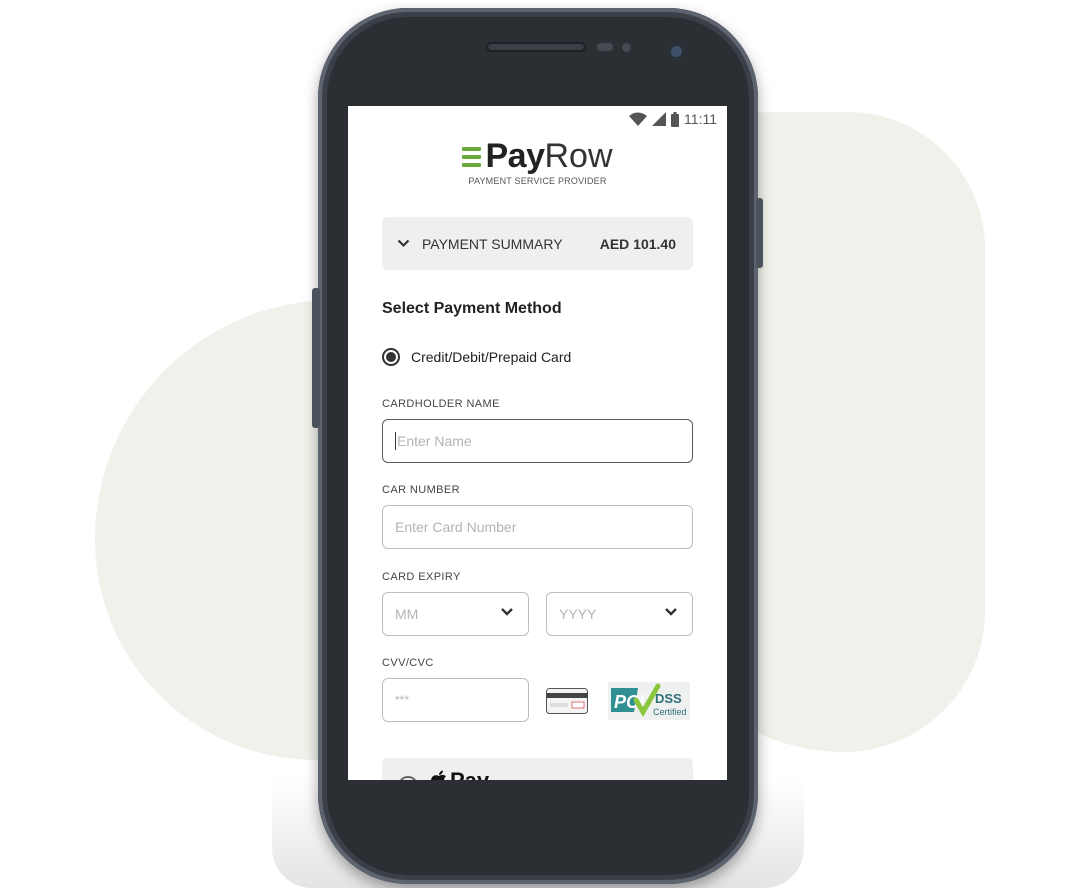 The width and height of the screenshot is (1080, 888). What do you see at coordinates (472, 157) in the screenshot?
I see `logo-mark-icon` at bounding box center [472, 157].